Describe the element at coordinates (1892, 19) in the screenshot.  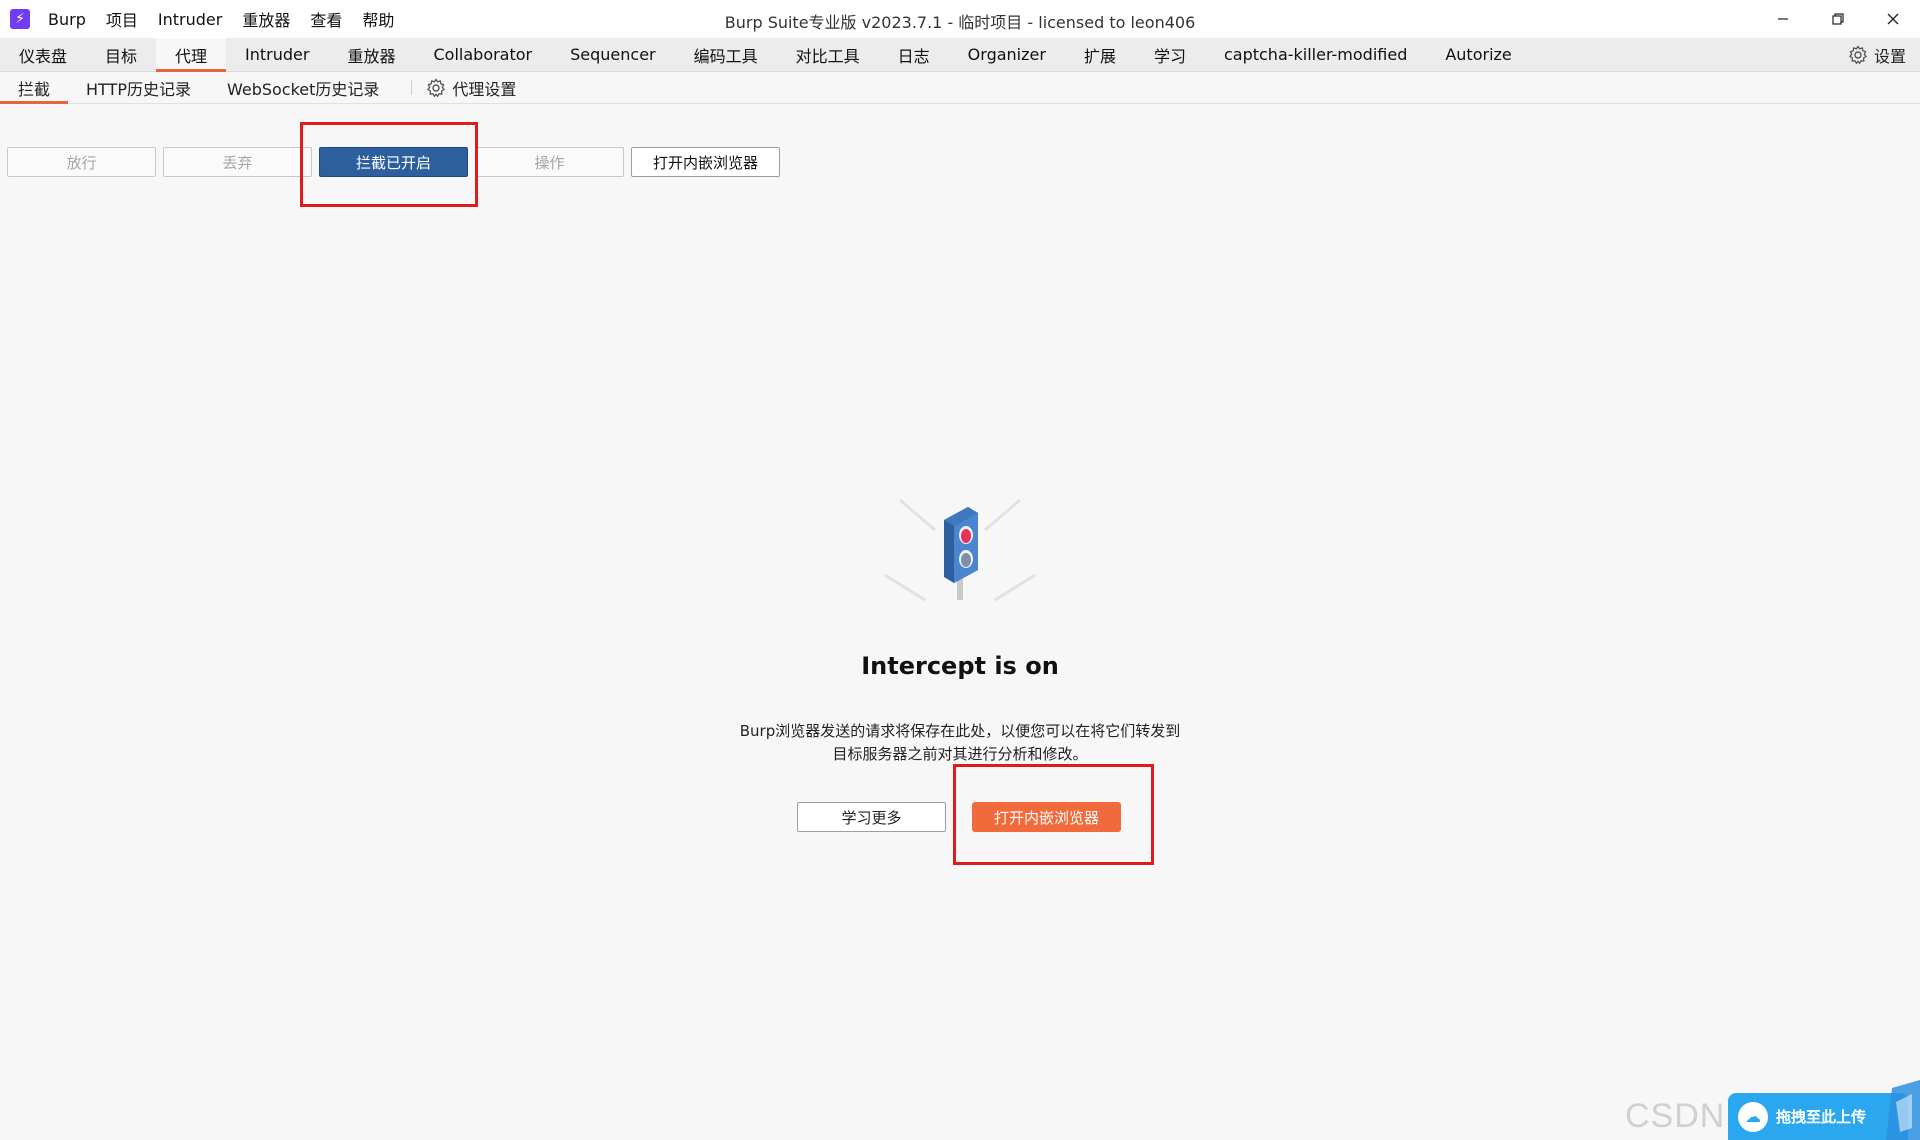
I see `close-icon` at that location.